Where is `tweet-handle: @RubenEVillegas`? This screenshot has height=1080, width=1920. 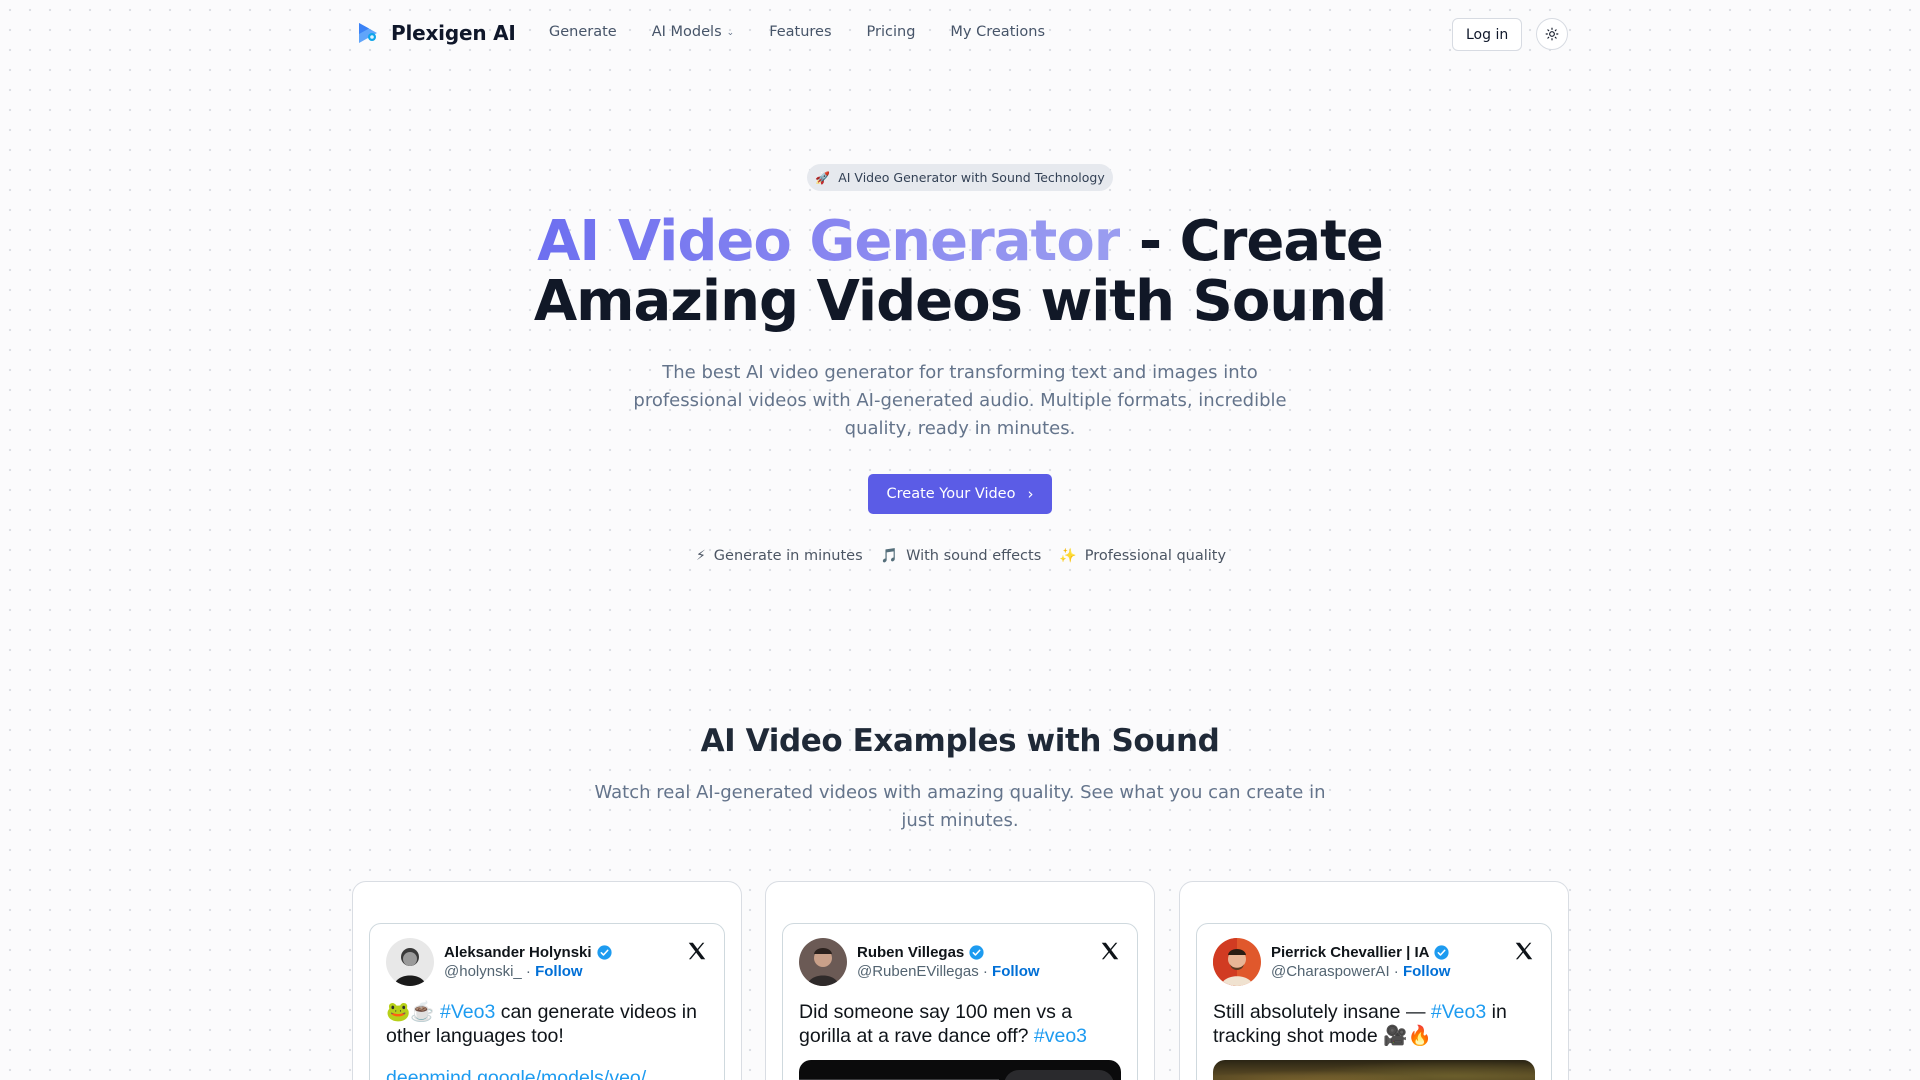
tweet-handle: @RubenEVillegas is located at coordinates (918, 971).